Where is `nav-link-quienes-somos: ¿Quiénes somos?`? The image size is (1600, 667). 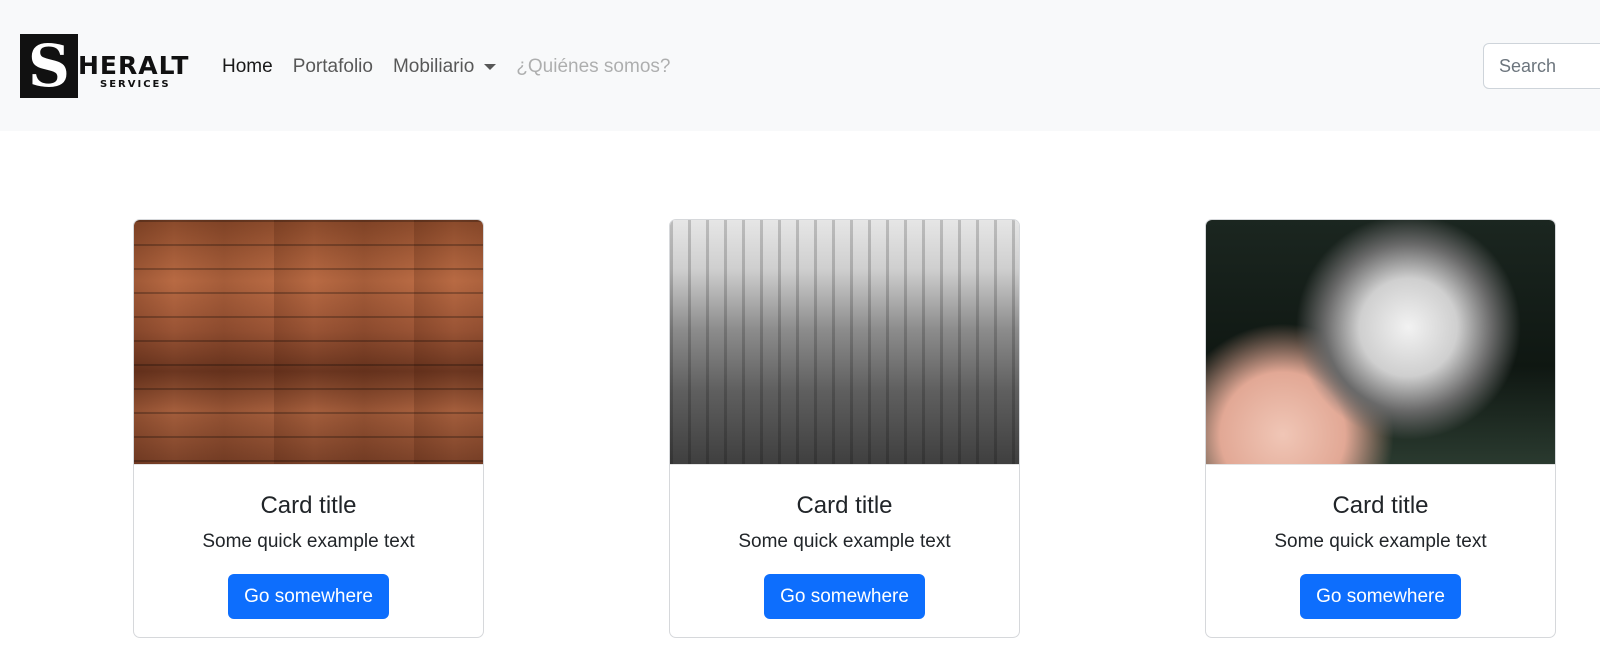 nav-link-quienes-somos: ¿Quiénes somos? is located at coordinates (593, 66).